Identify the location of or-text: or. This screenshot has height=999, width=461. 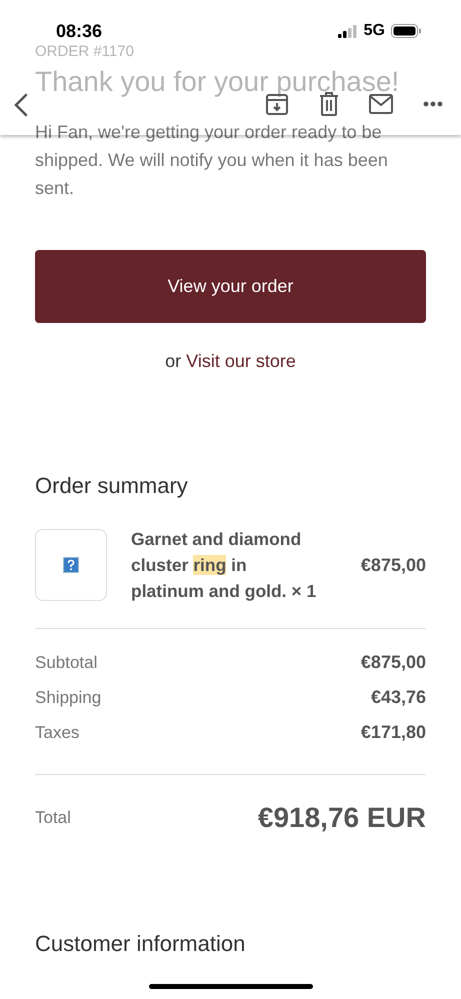
(173, 361).